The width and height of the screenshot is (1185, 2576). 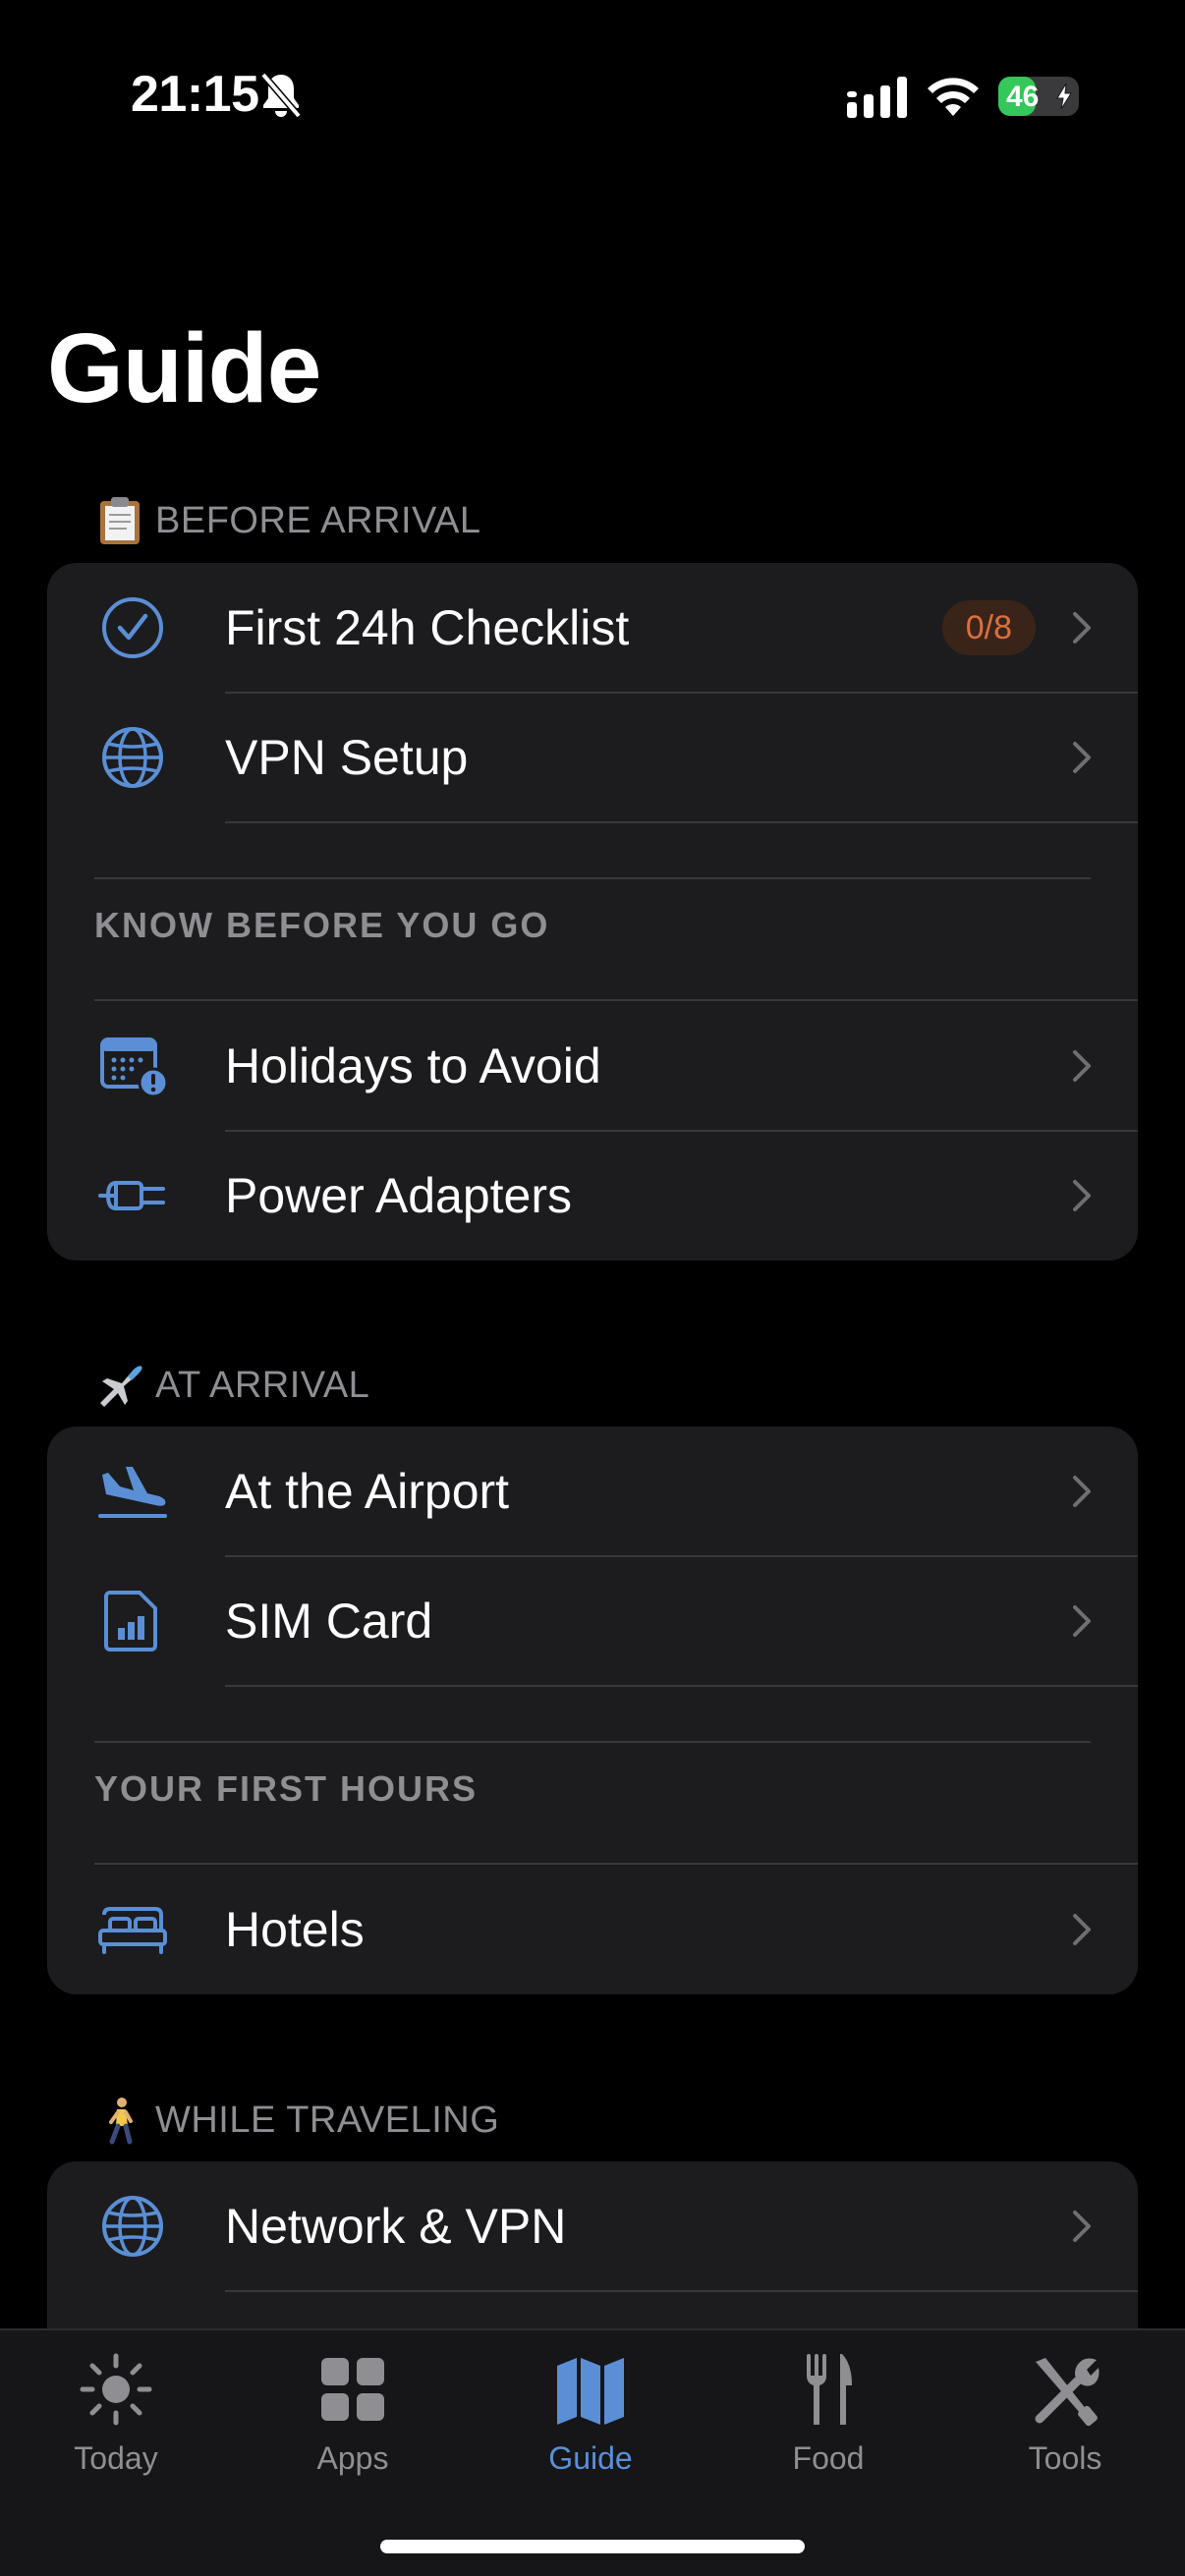 I want to click on row-label: SIM Card, so click(x=329, y=1621).